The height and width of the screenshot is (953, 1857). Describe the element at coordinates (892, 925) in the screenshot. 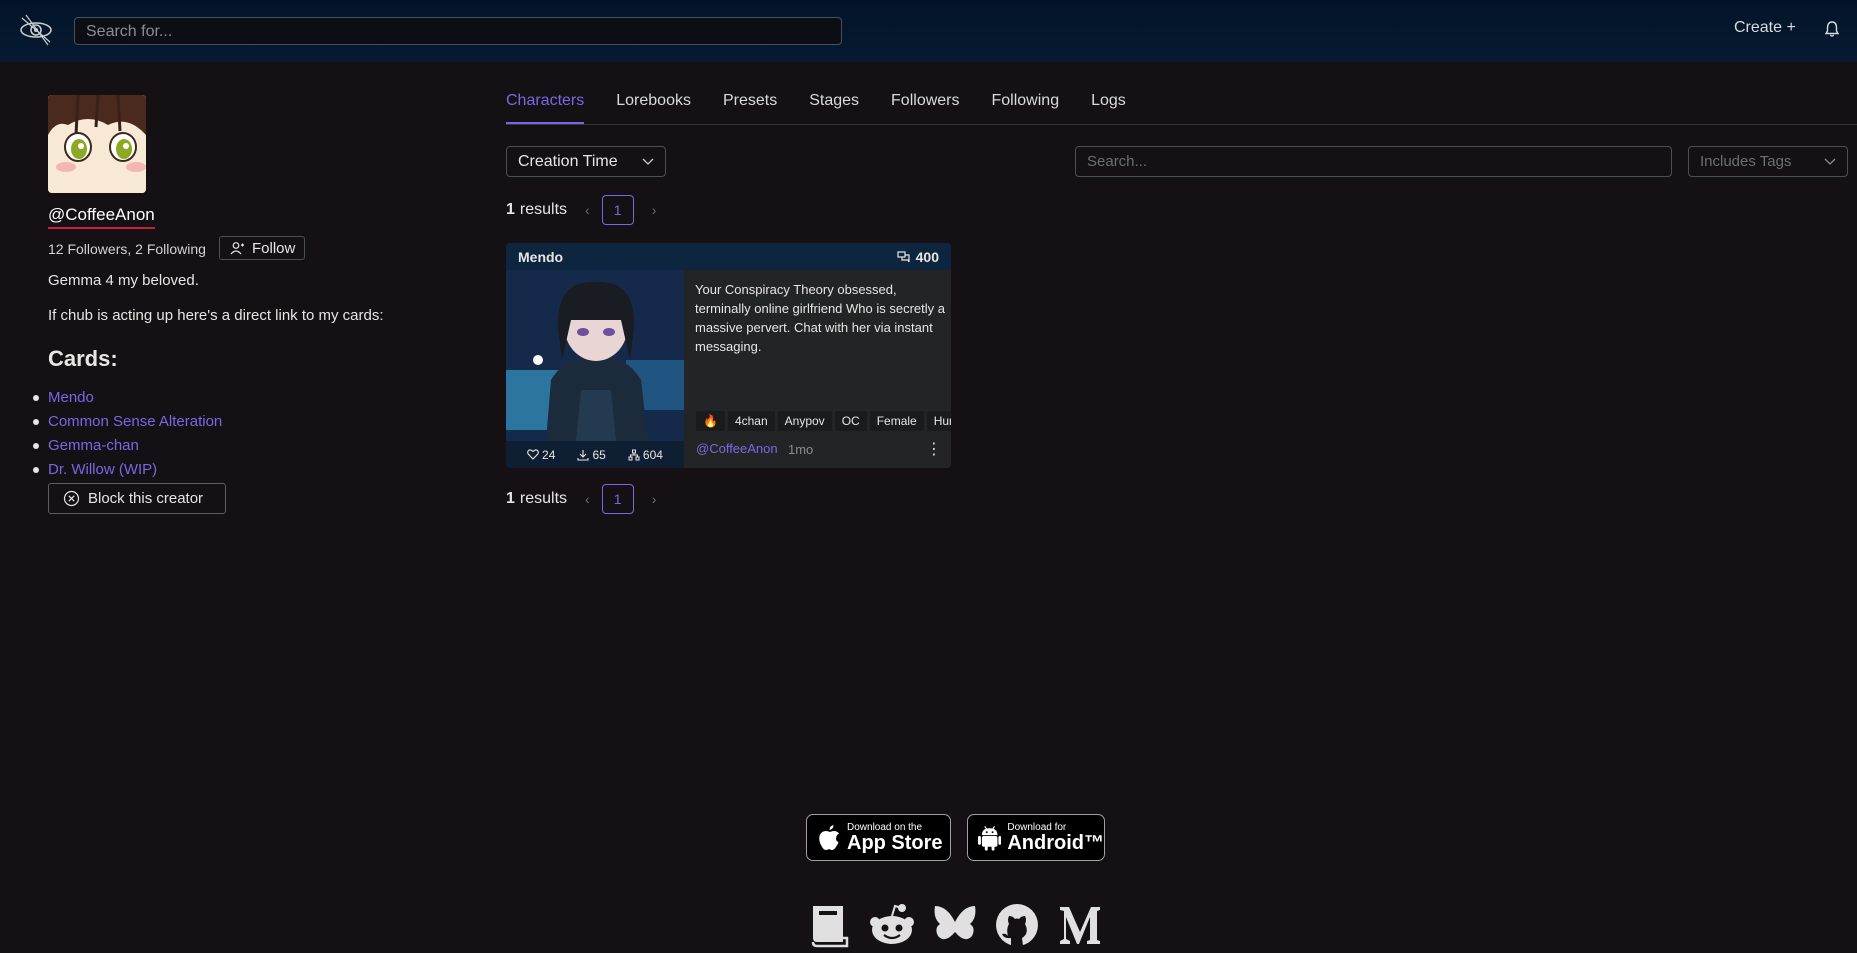

I see `reddit-icon` at that location.